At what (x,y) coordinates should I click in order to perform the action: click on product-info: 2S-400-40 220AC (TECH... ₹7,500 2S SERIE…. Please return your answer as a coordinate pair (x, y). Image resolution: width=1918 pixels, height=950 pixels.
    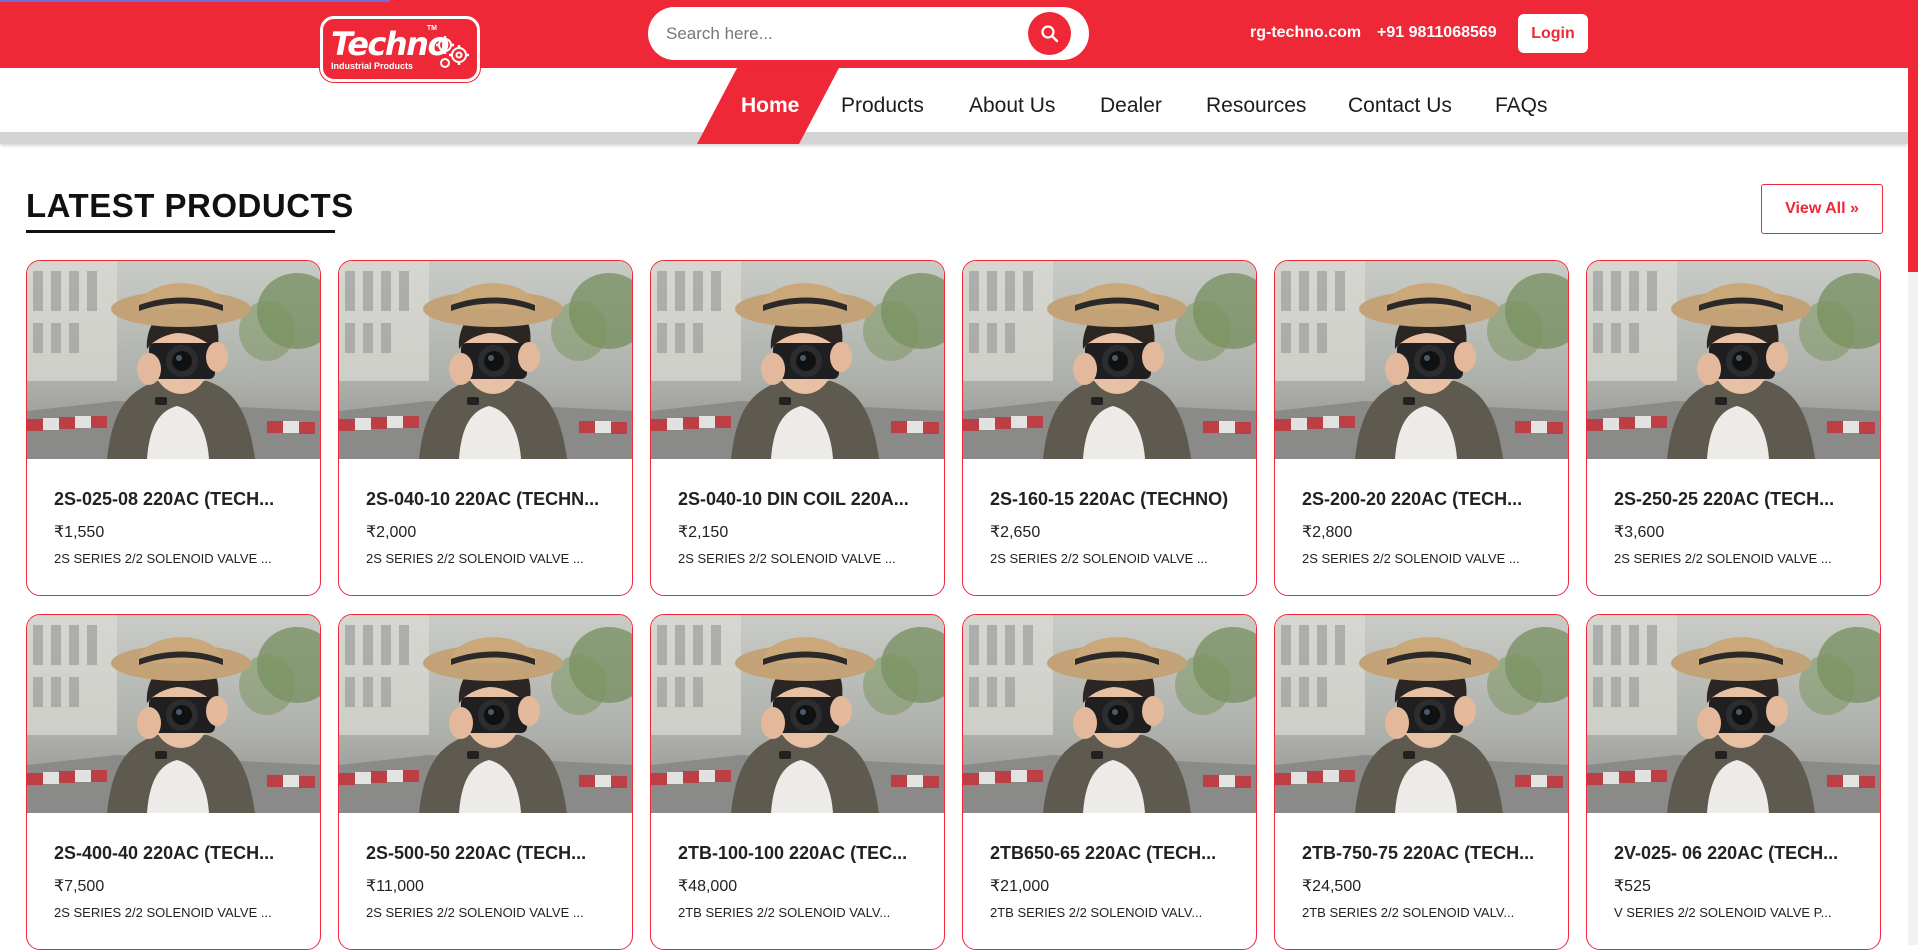
    Looking at the image, I should click on (173, 866).